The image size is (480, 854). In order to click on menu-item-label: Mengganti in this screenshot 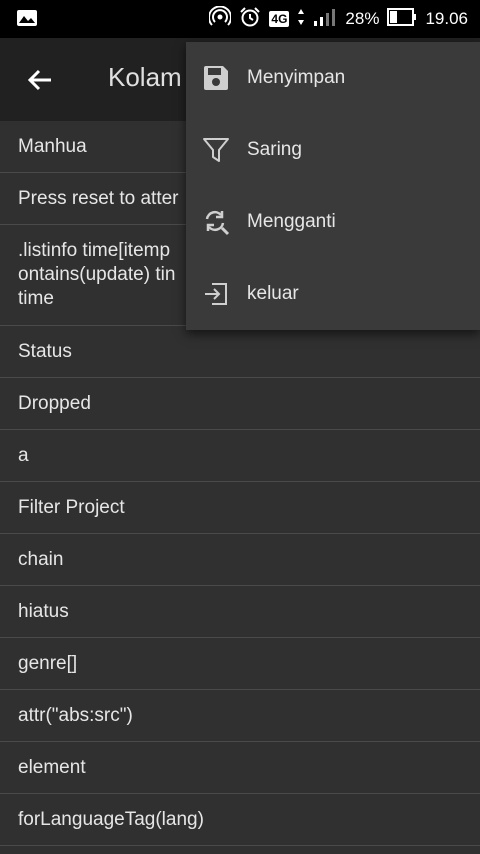, I will do `click(291, 221)`.